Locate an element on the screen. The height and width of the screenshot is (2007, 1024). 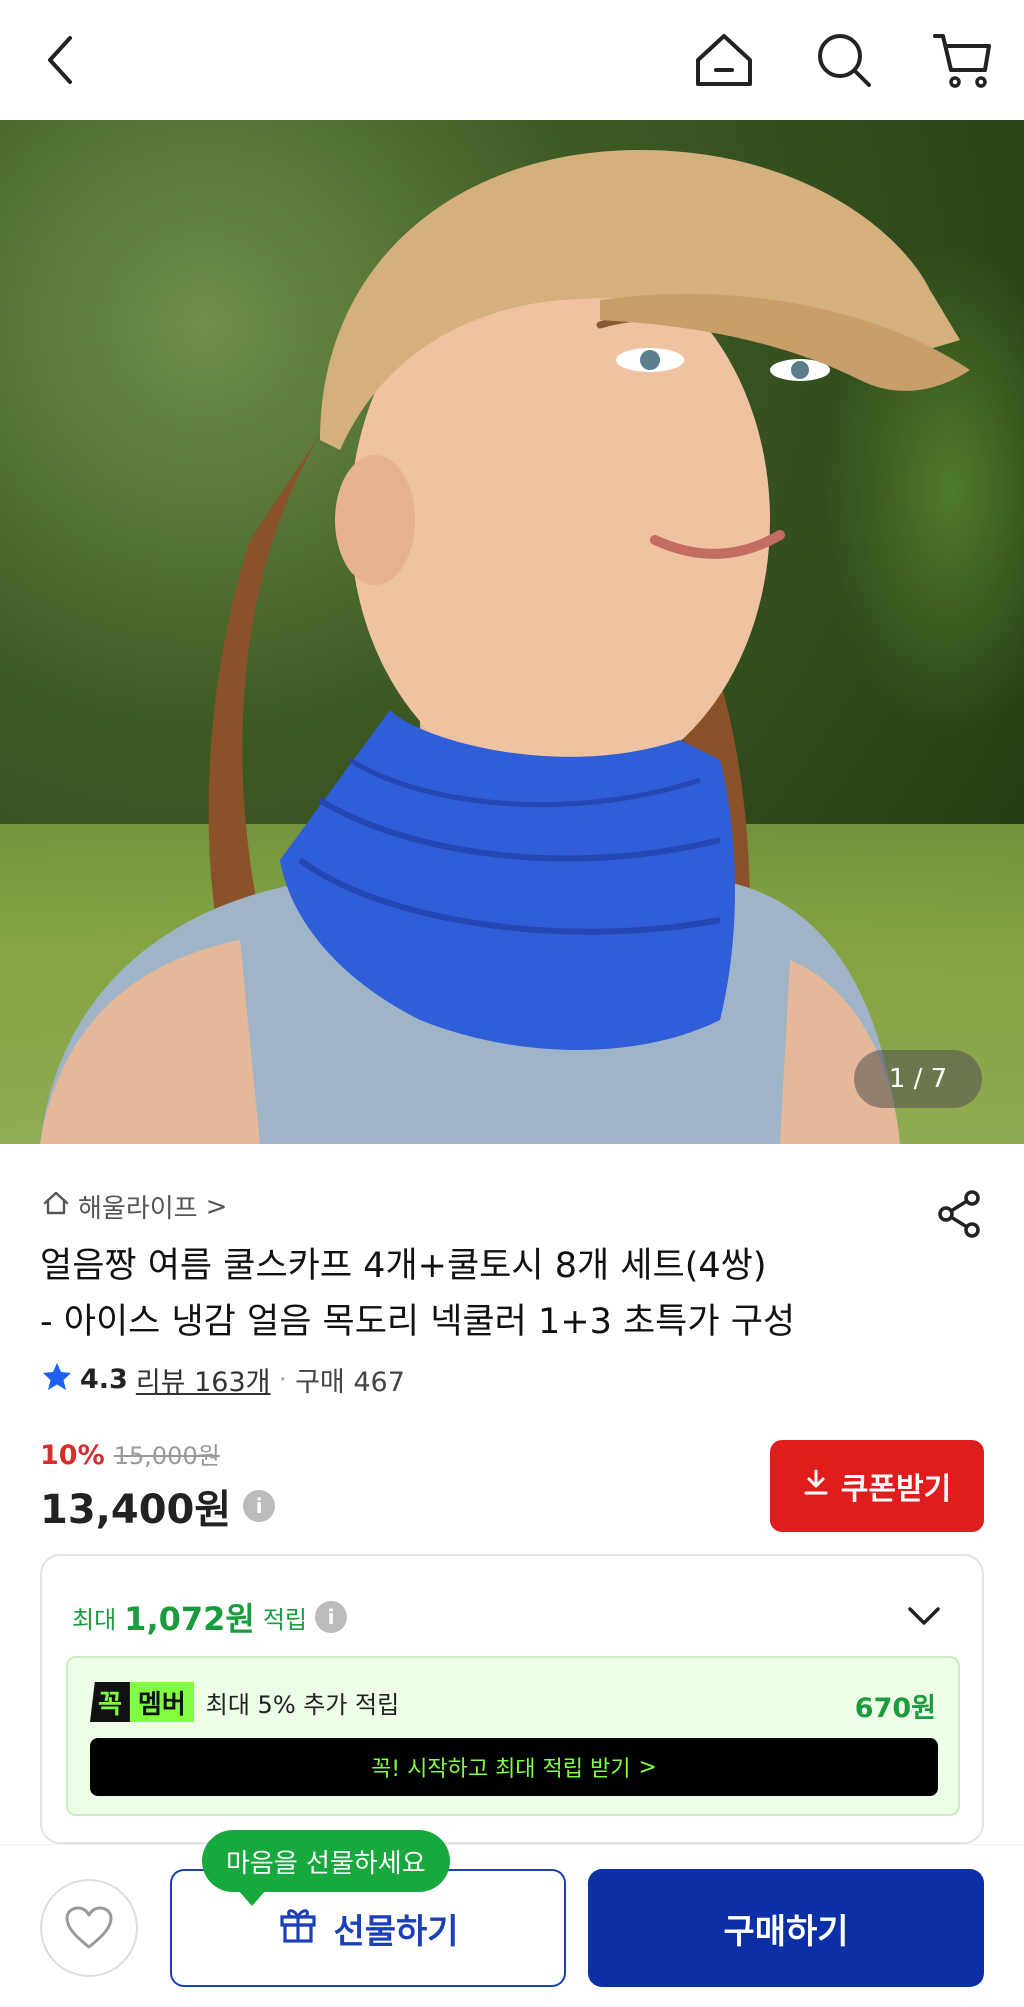
store-link: 해울라이프 > is located at coordinates (134, 1206).